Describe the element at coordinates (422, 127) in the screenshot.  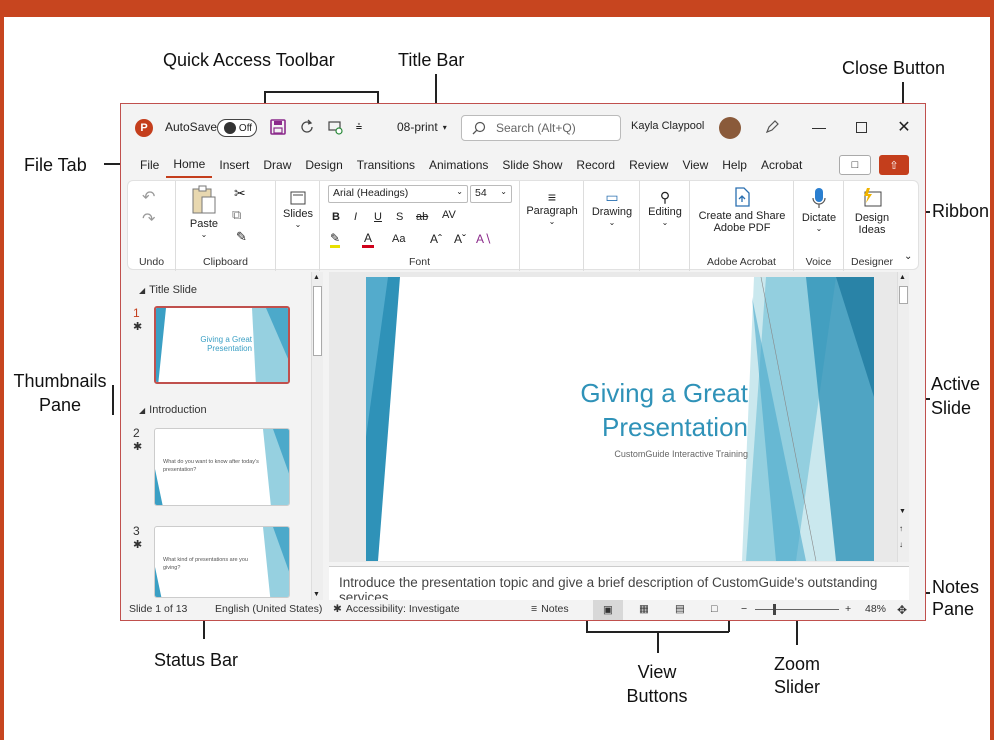
I see `filename-dropdown: 08-print ▾` at that location.